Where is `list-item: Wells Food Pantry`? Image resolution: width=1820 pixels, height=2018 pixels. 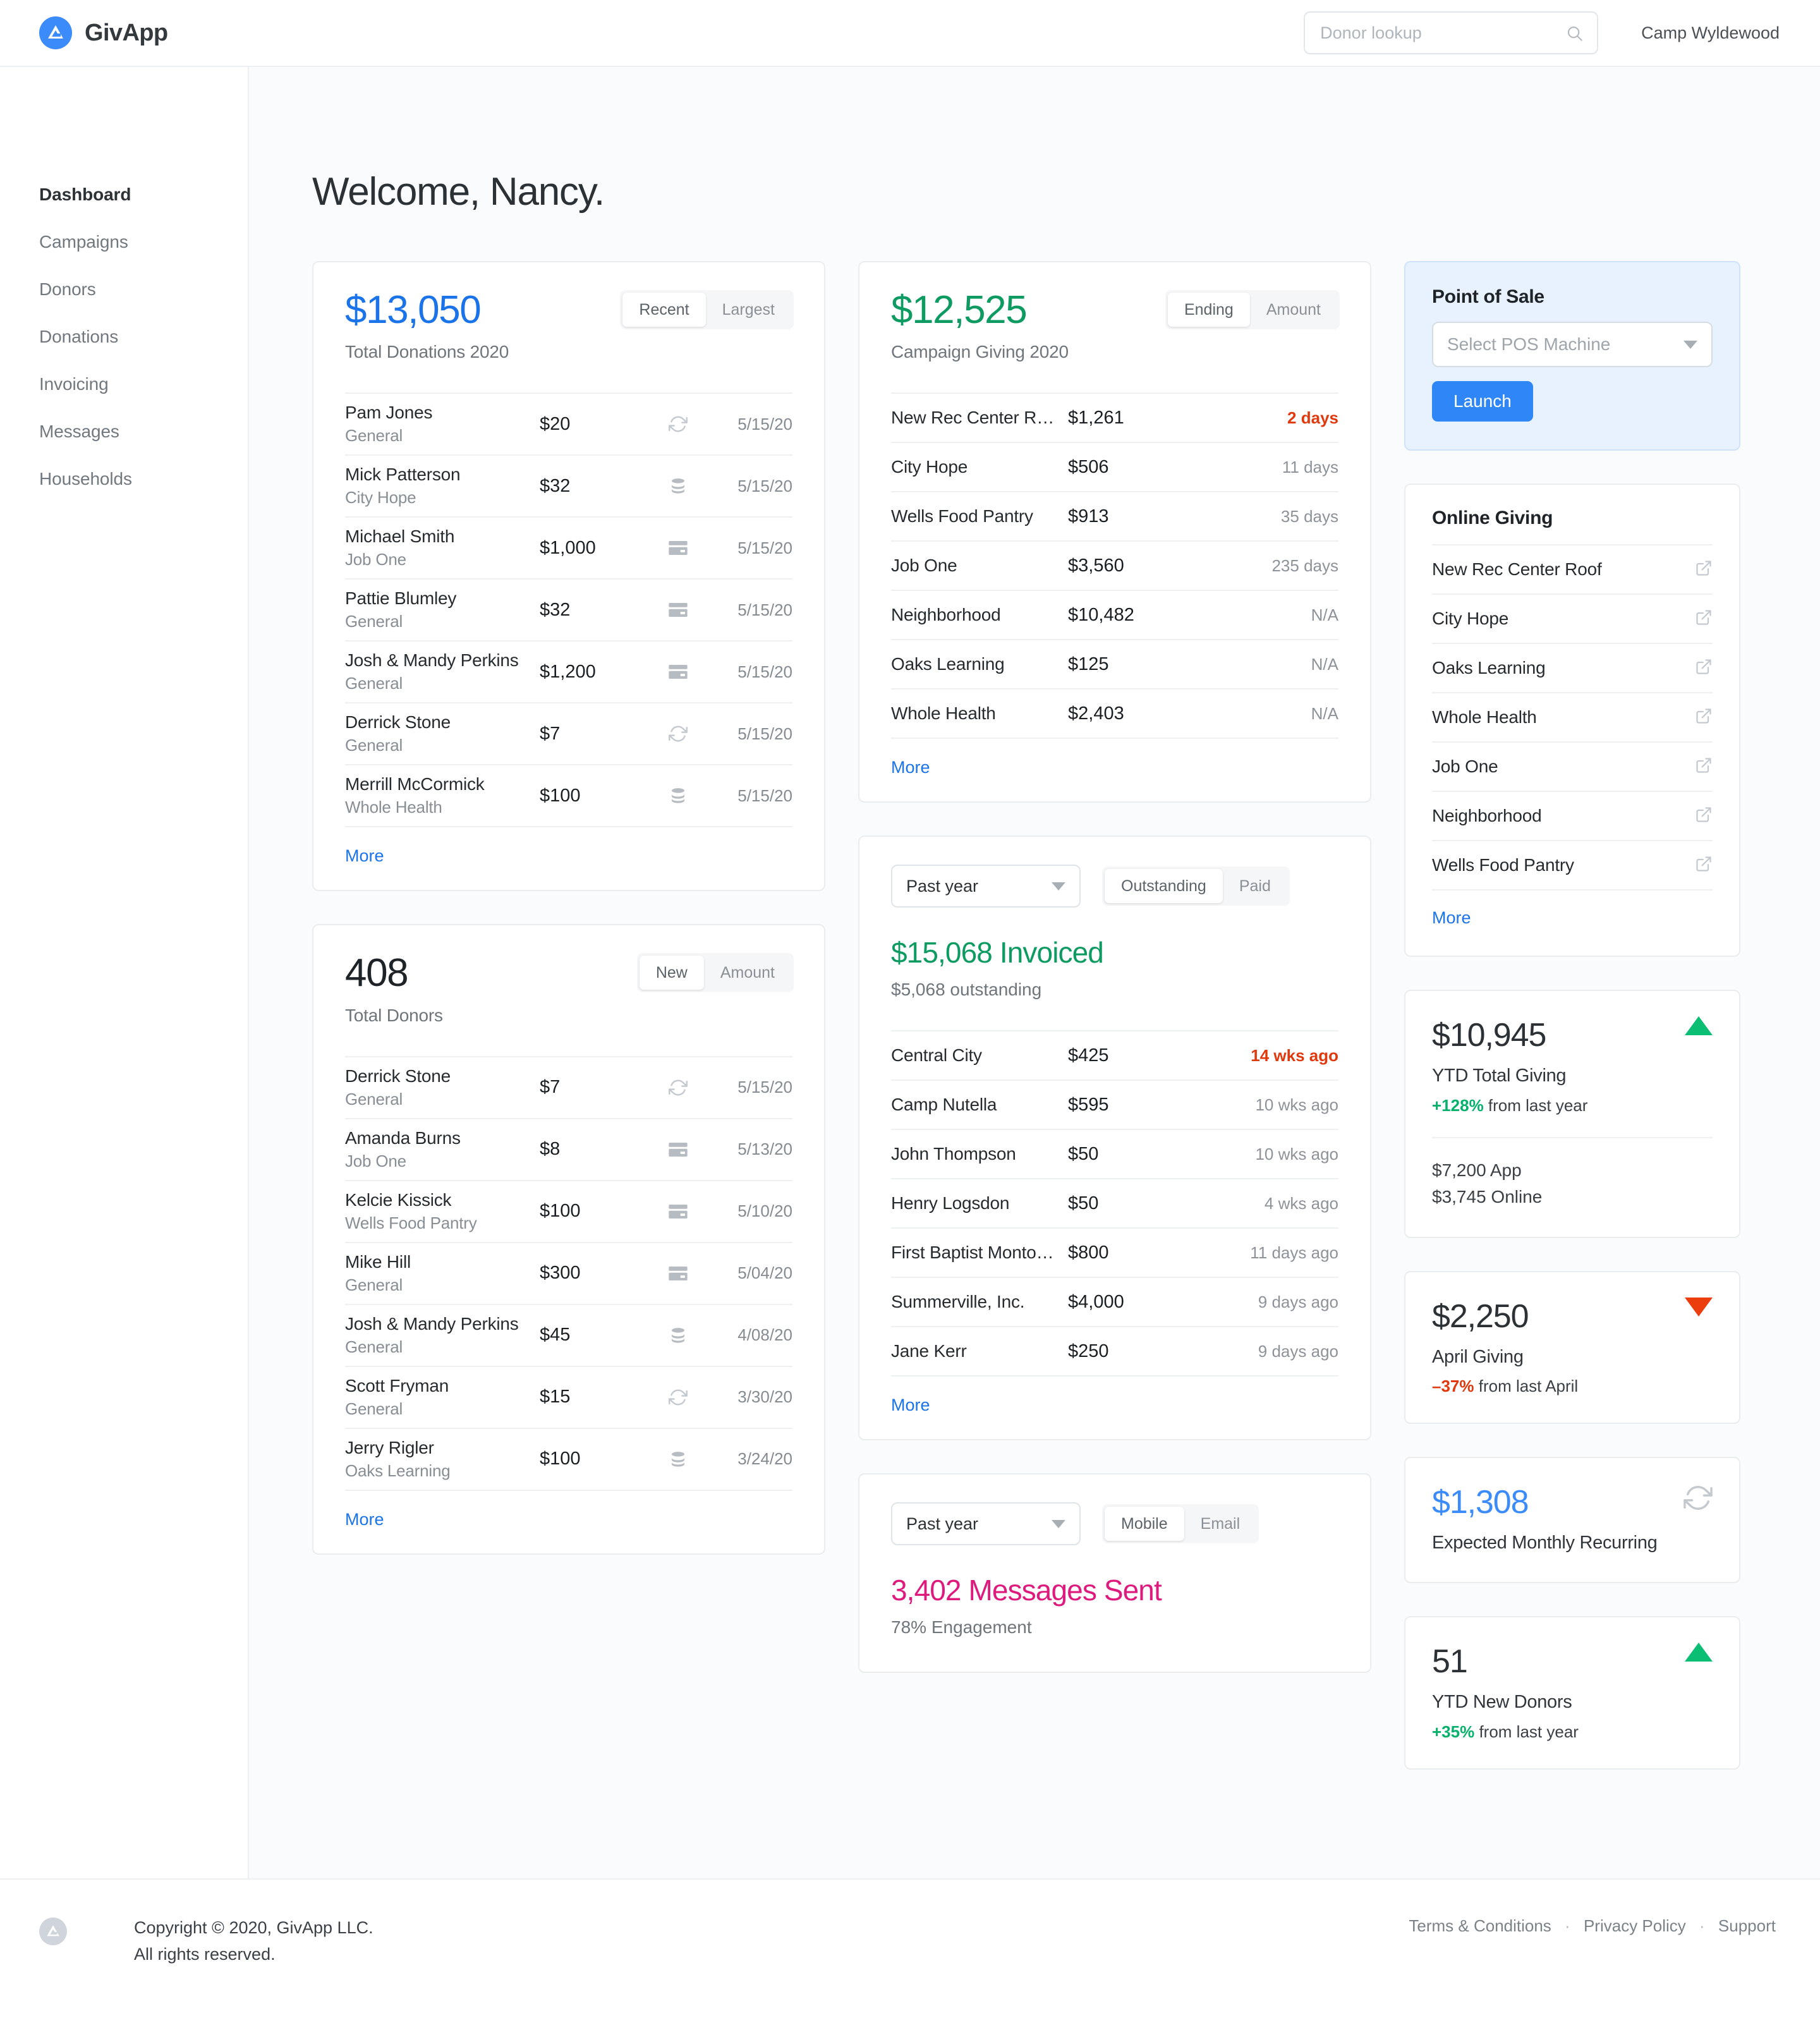 list-item: Wells Food Pantry is located at coordinates (1572, 864).